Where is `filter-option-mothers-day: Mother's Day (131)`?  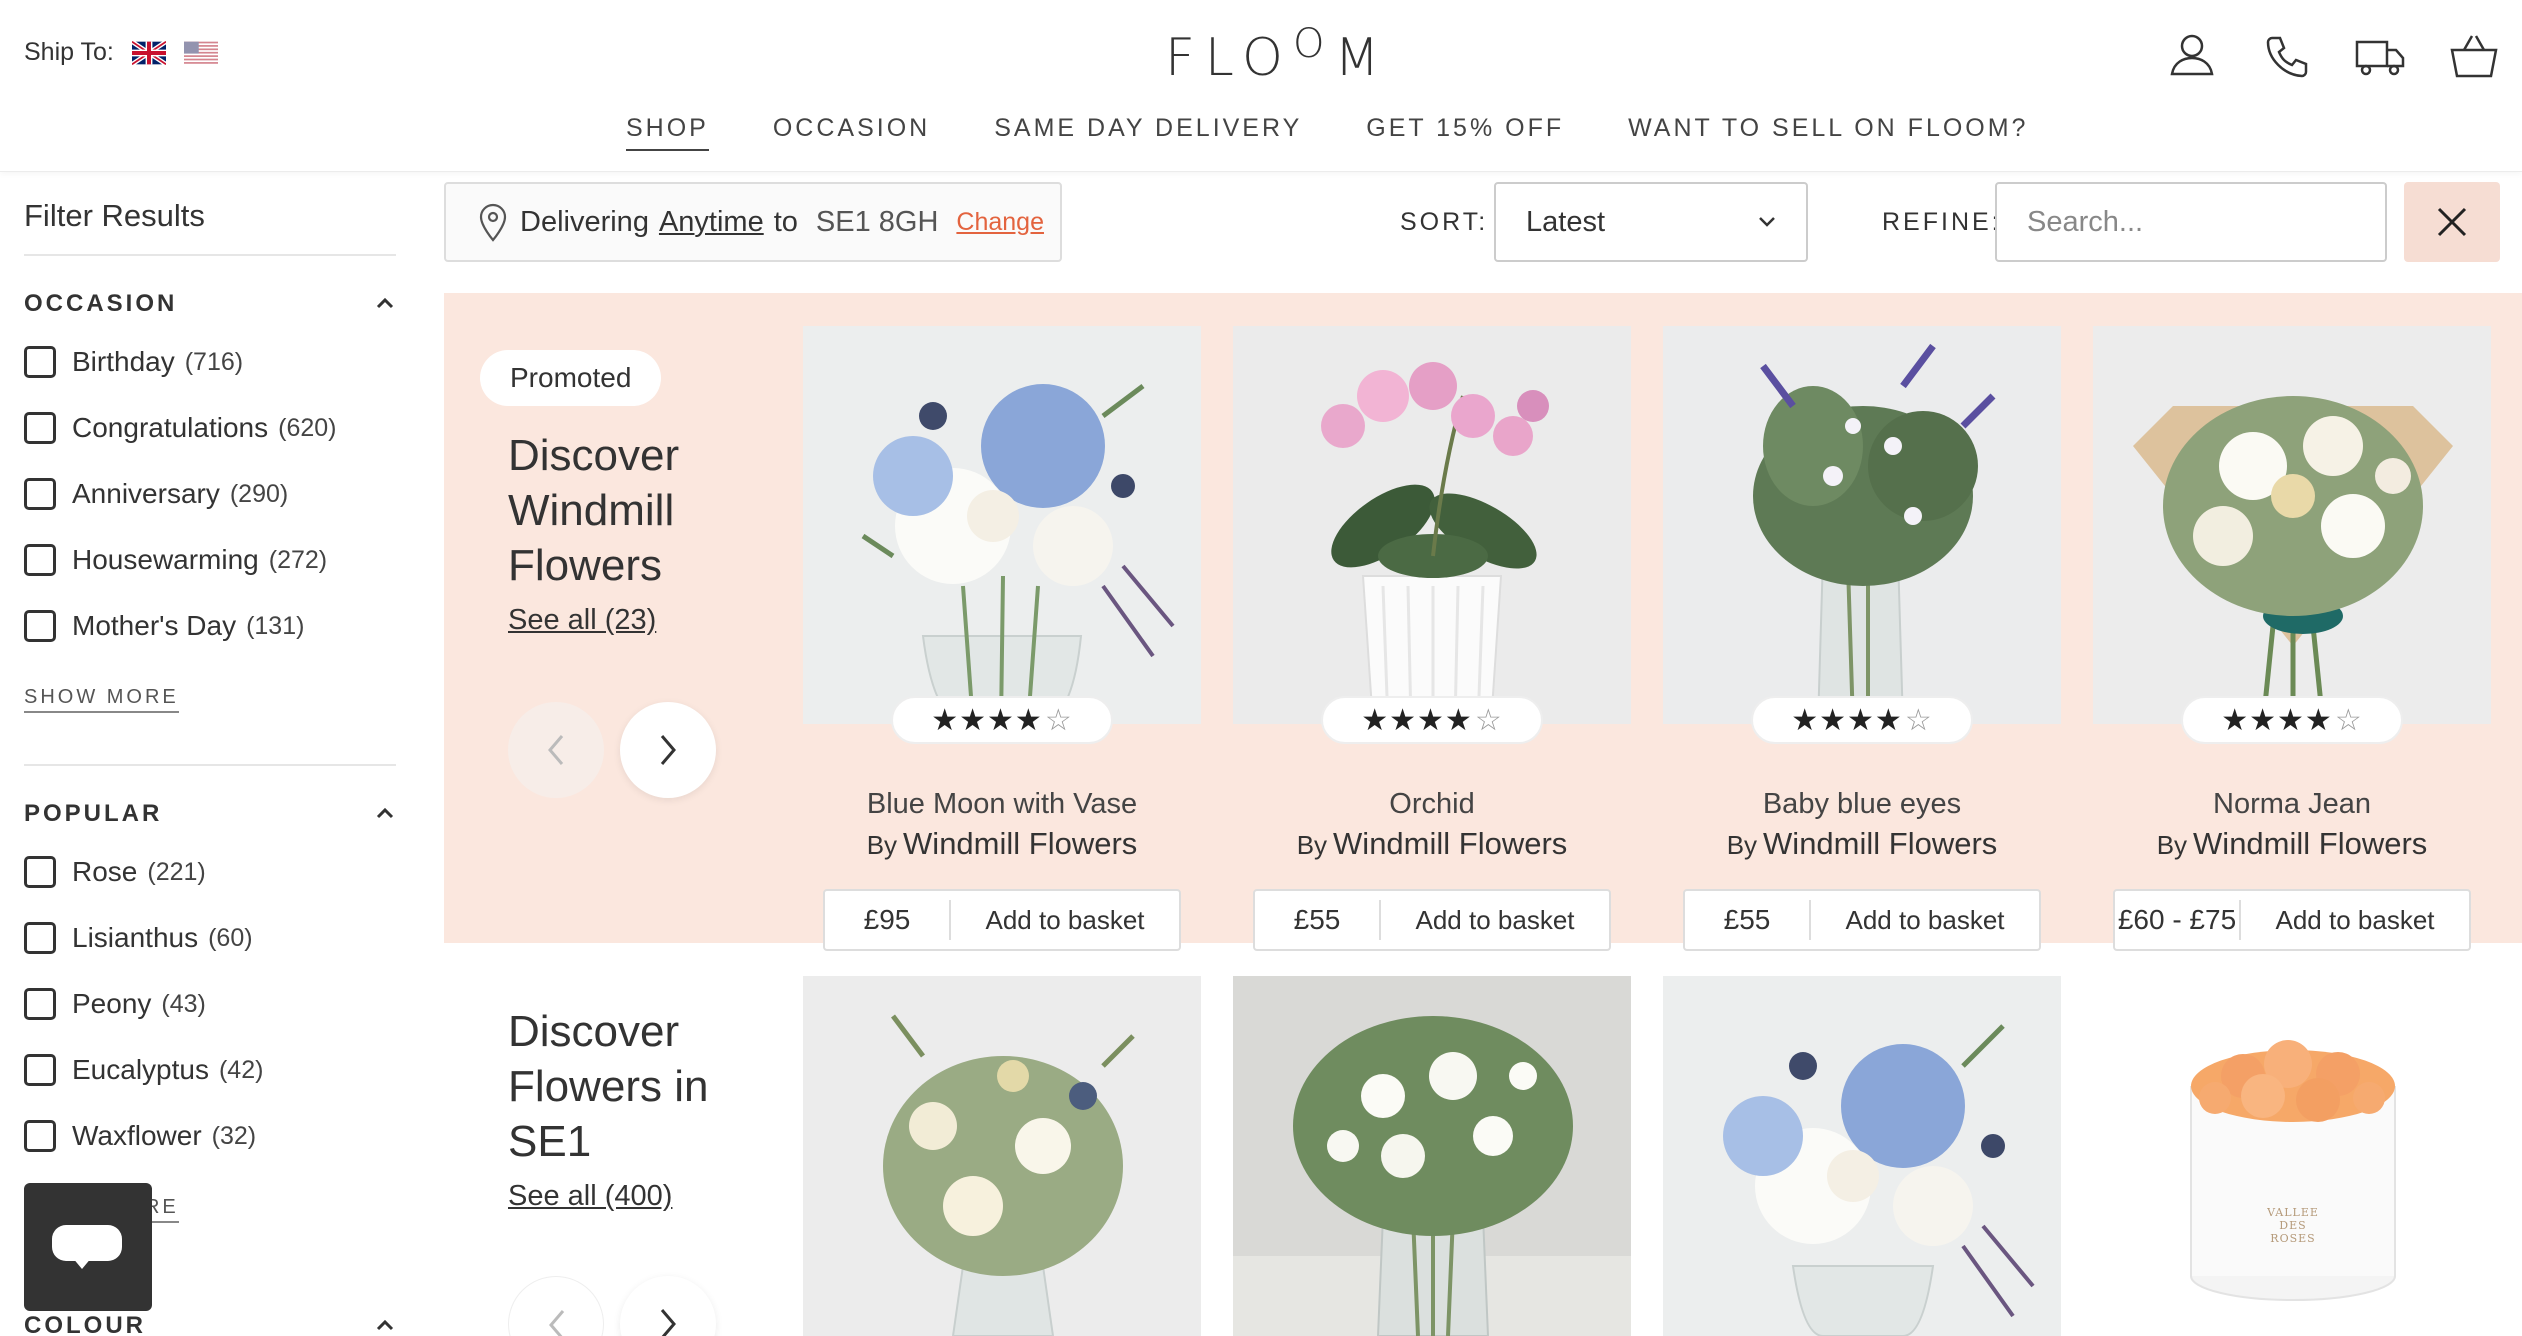
filter-option-mothers-day: Mother's Day (131) is located at coordinates (164, 626).